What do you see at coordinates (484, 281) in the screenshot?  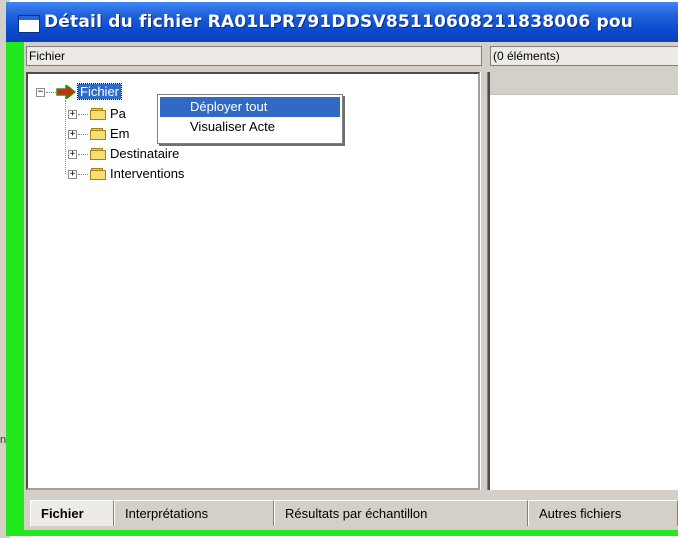 I see `pane-splitter` at bounding box center [484, 281].